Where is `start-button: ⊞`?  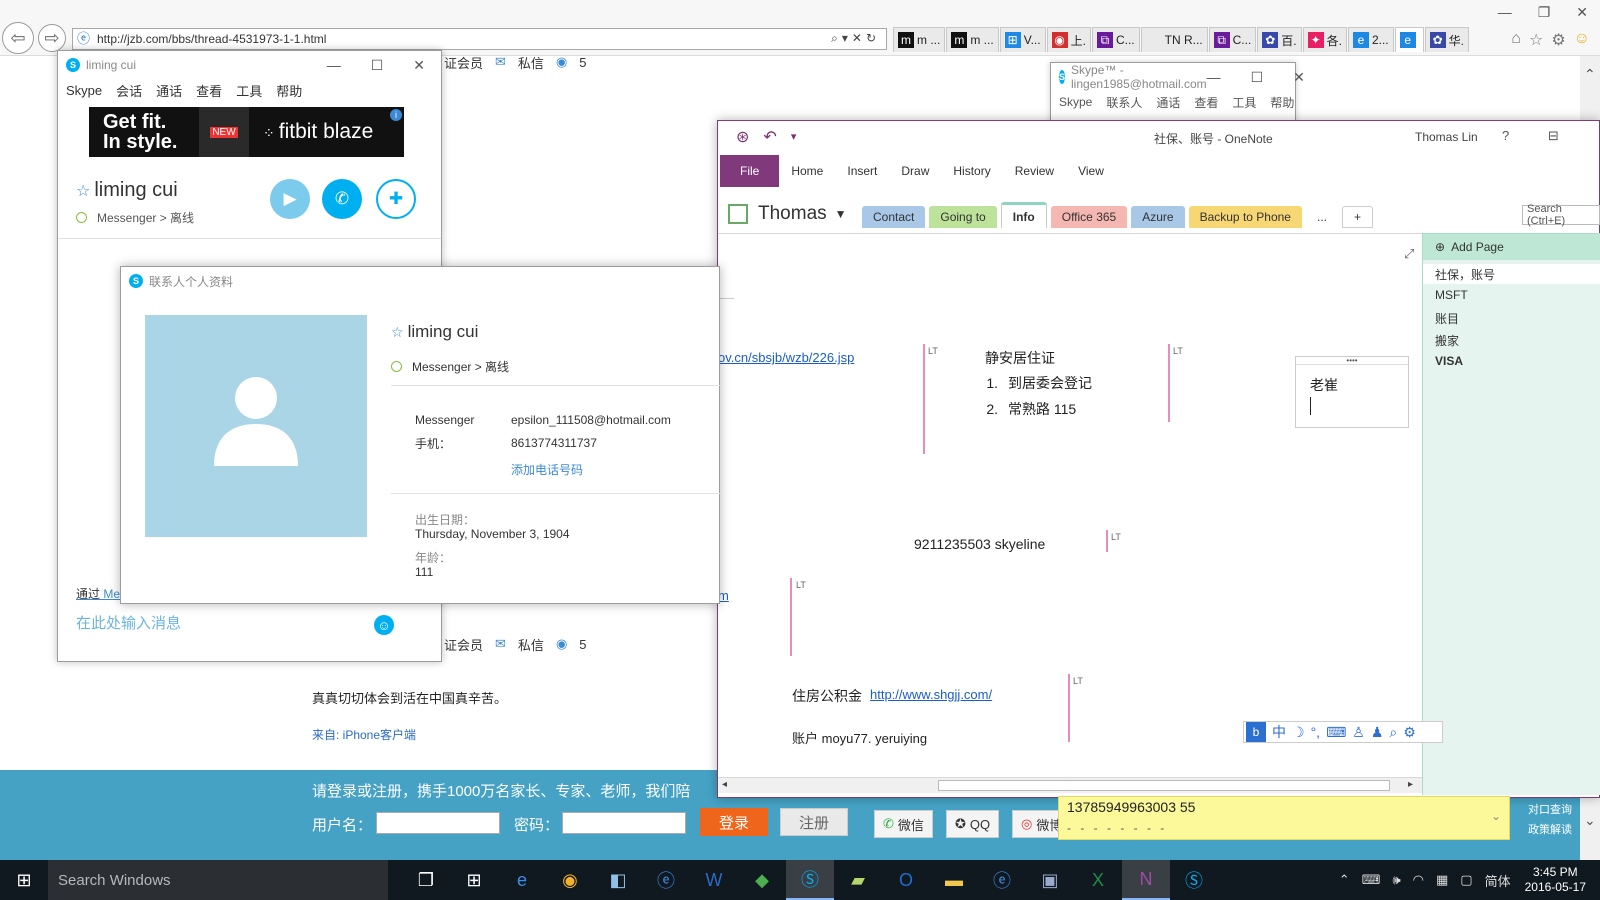 start-button: ⊞ is located at coordinates (24, 880).